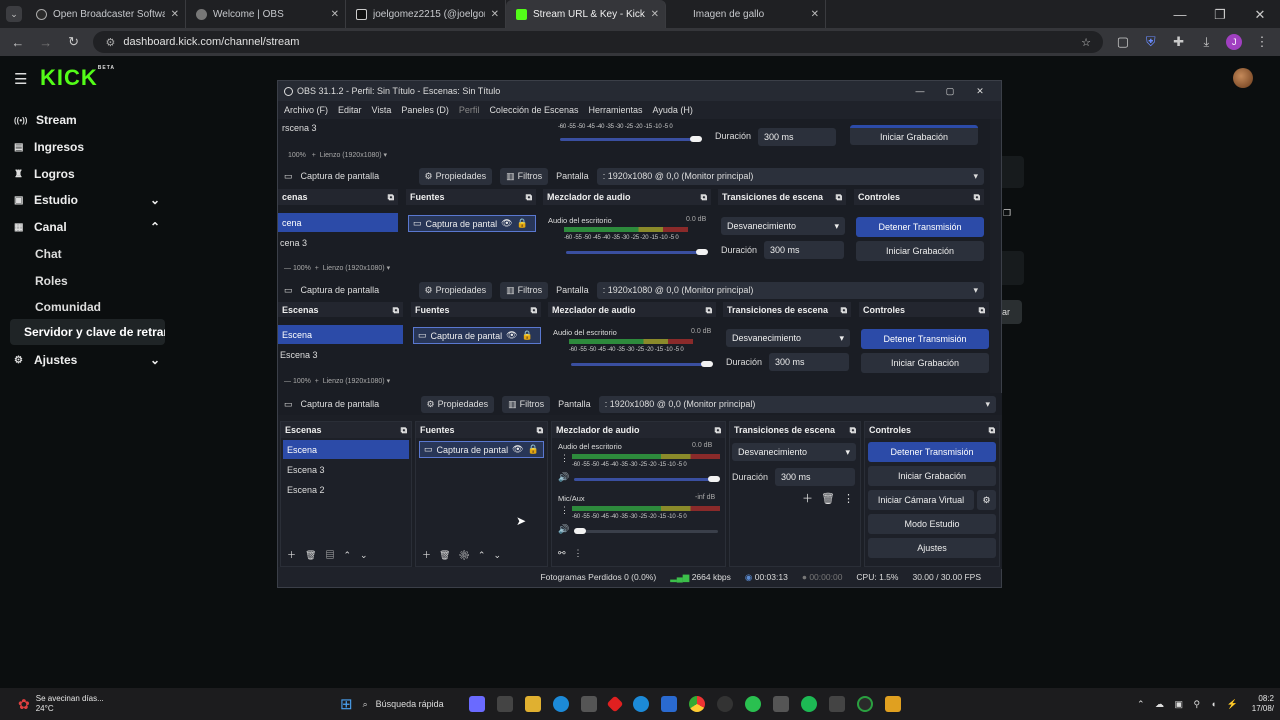 This screenshot has height=720, width=1280. Describe the element at coordinates (382, 110) in the screenshot. I see `menu-vista: Vista` at that location.